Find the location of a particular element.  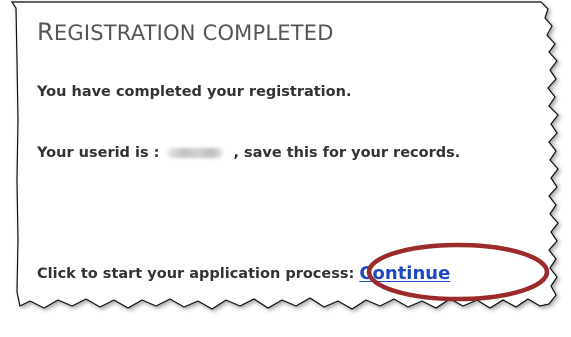

continue-prompt: Click to start your application process: is located at coordinates (196, 274).